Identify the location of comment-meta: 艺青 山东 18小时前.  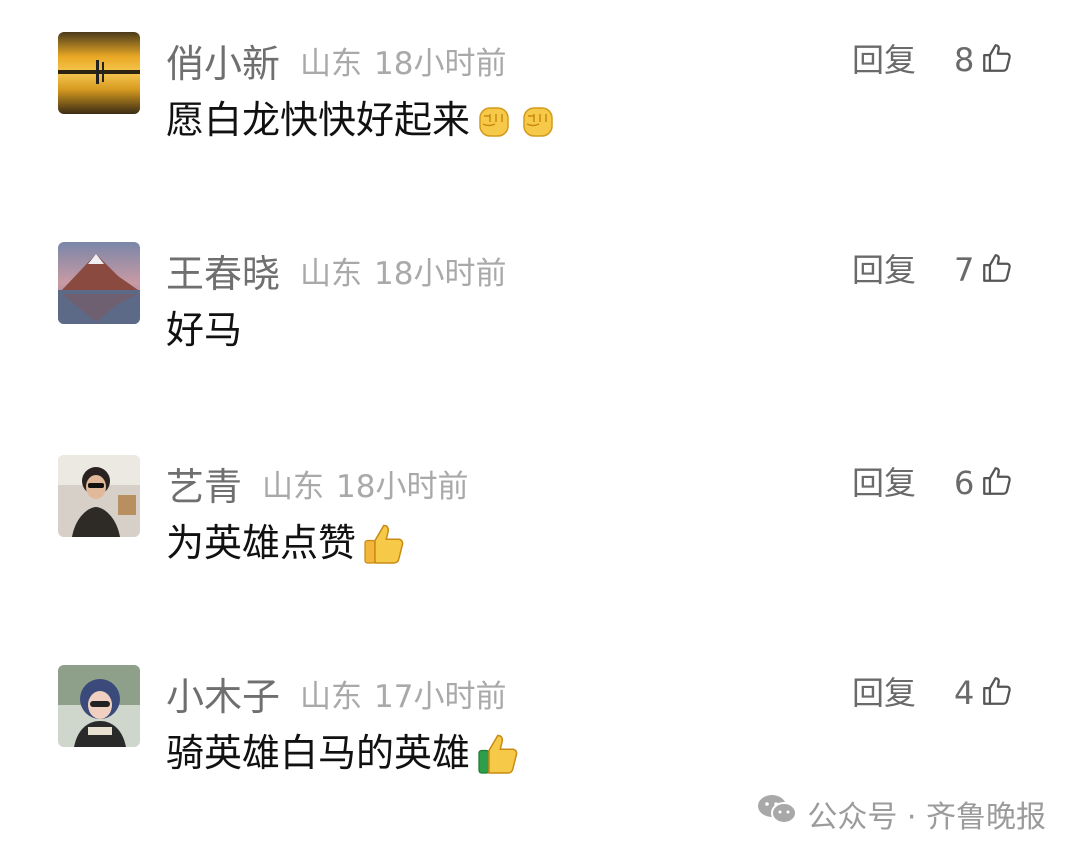
(317, 483).